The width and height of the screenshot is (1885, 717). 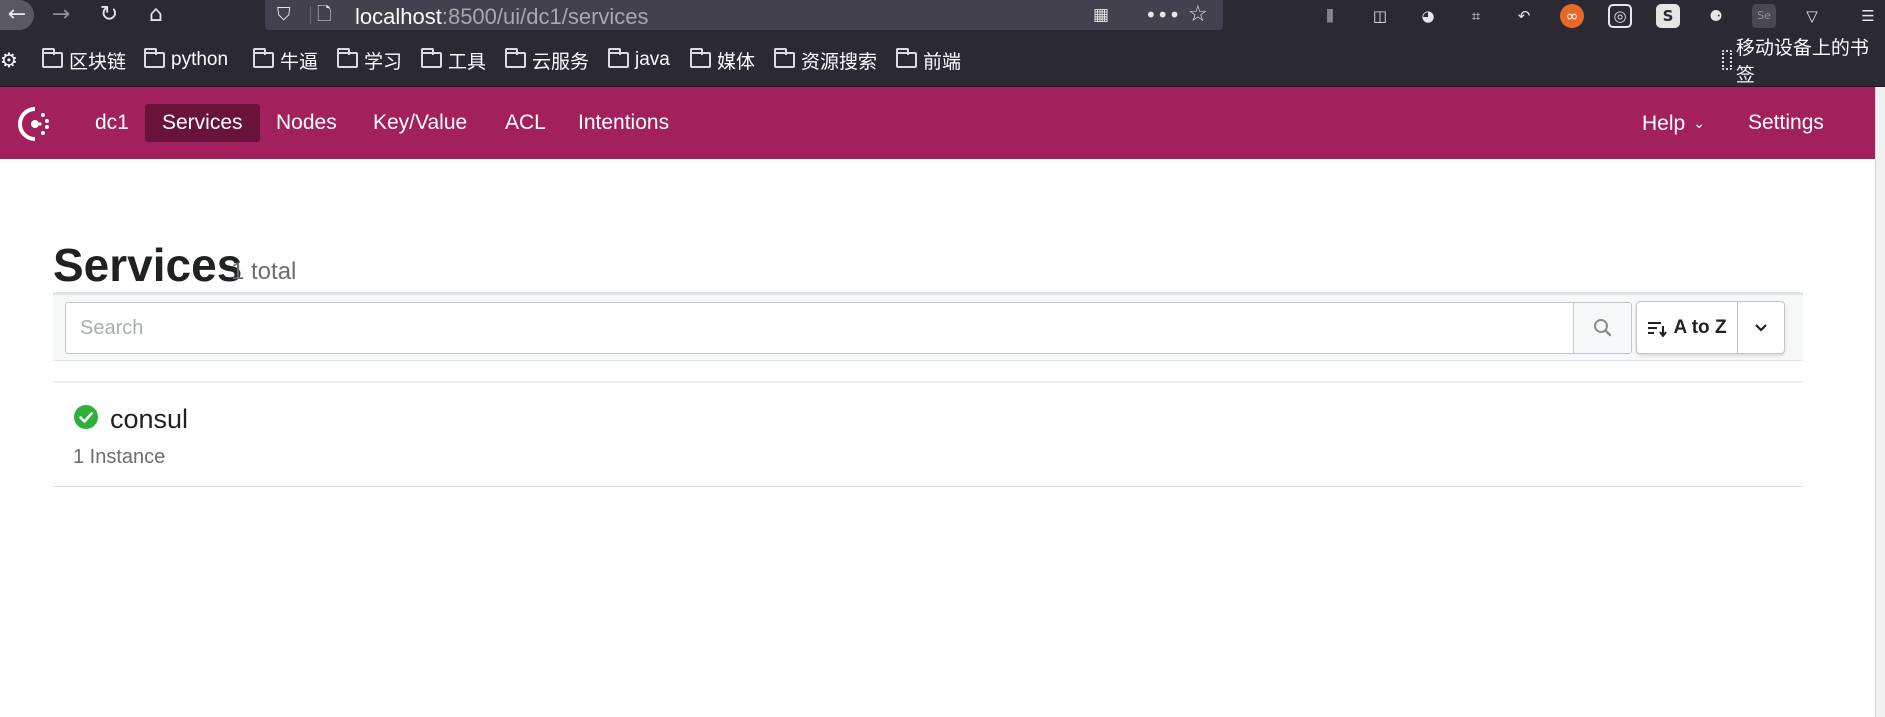 What do you see at coordinates (652, 59) in the screenshot?
I see `bookmark-label: java` at bounding box center [652, 59].